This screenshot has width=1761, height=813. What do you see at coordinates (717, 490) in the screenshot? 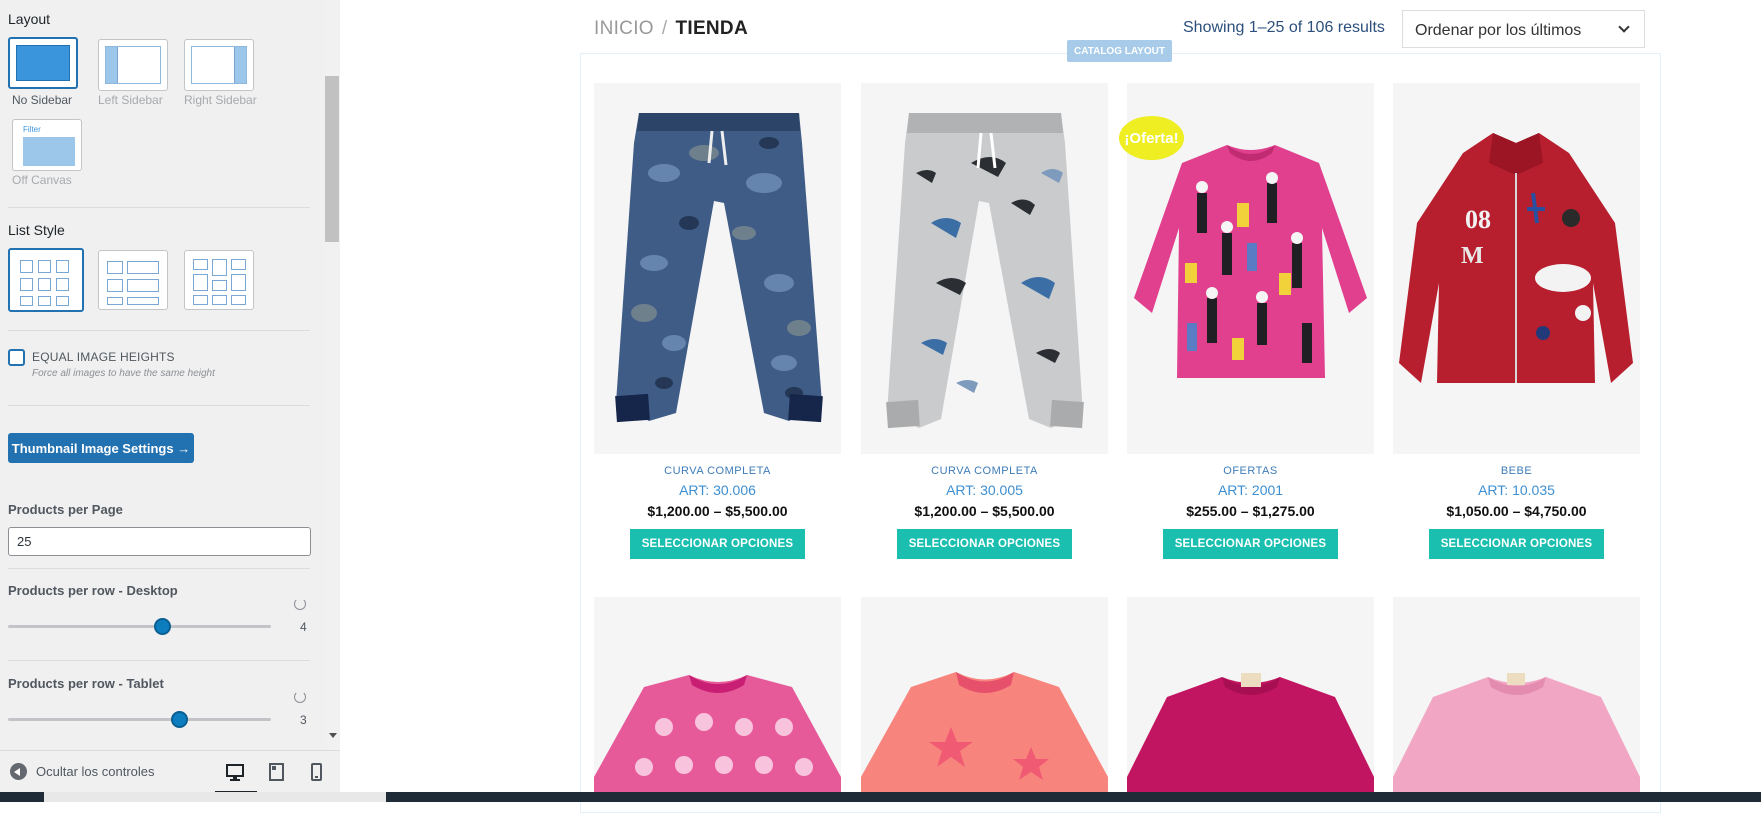
I see `product-title: ART: 30.006` at bounding box center [717, 490].